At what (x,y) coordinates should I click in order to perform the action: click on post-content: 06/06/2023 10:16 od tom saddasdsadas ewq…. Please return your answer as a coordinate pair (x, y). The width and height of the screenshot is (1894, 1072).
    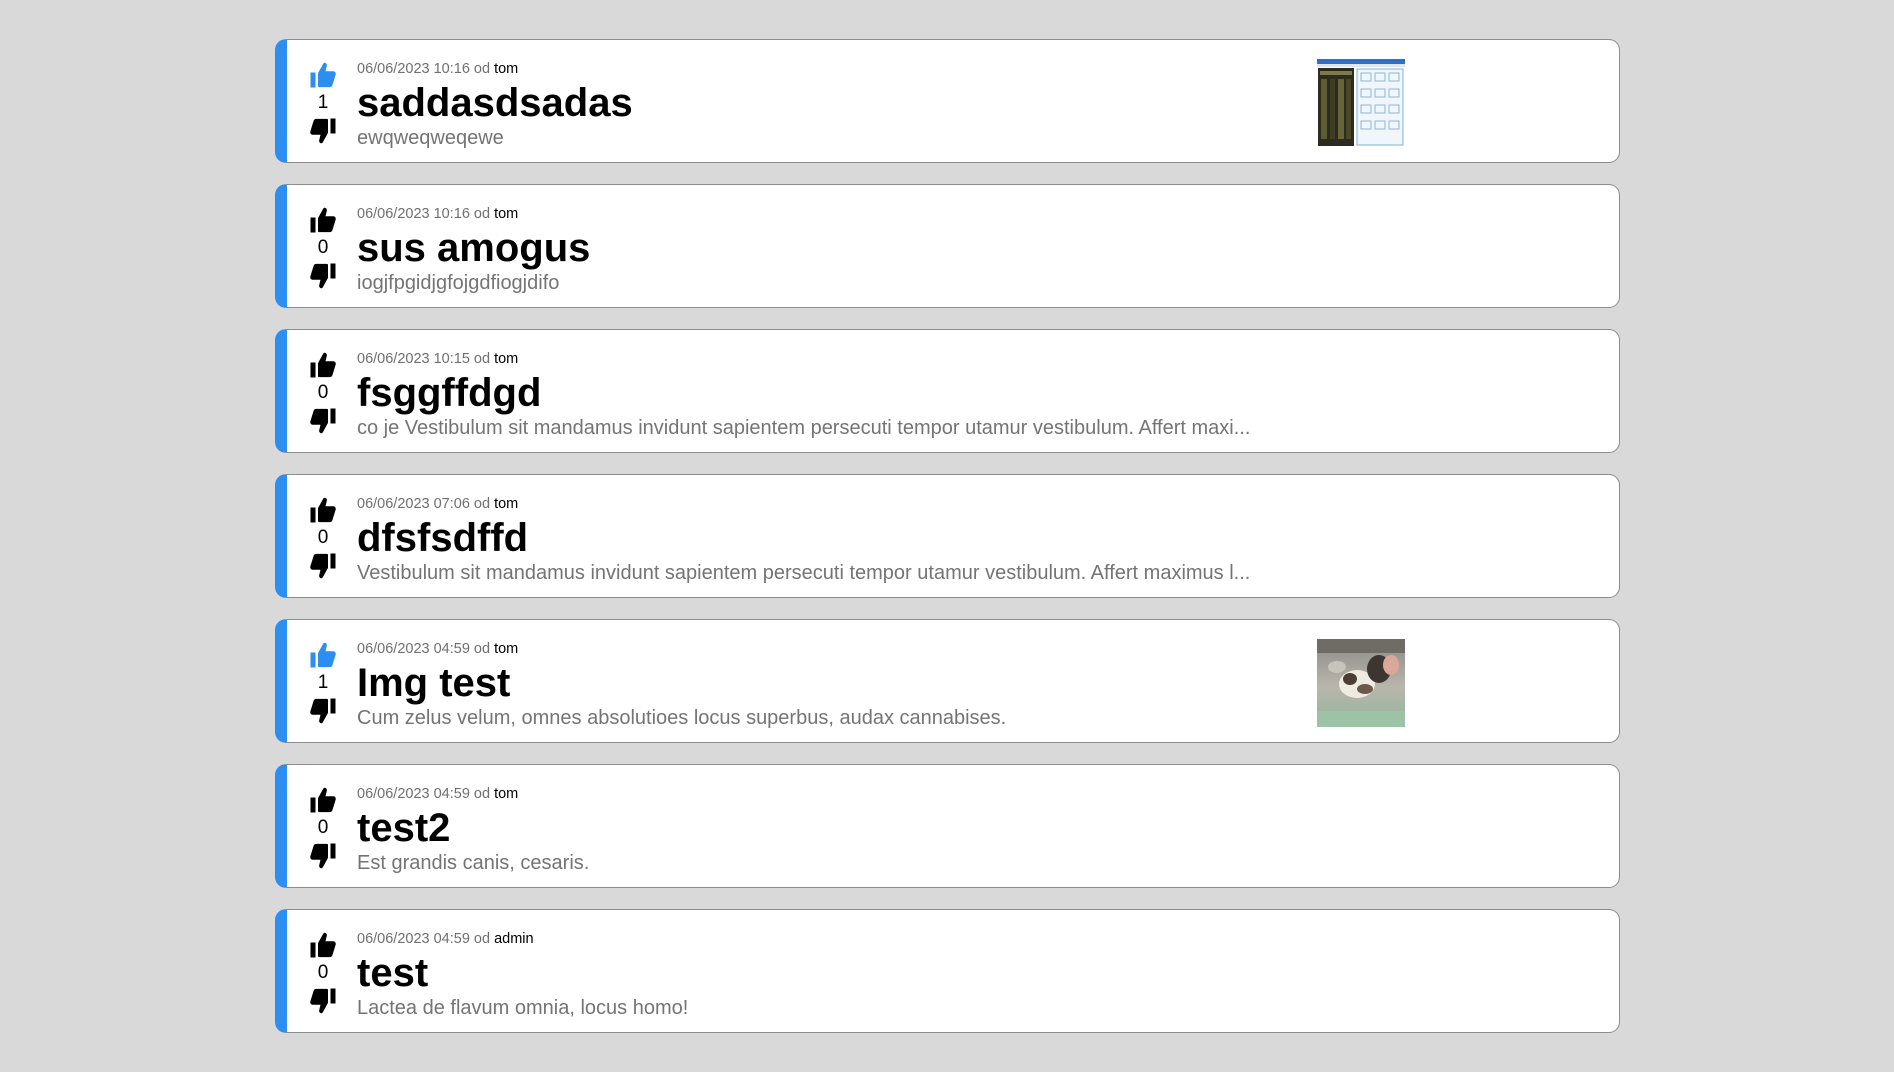
    Looking at the image, I should click on (837, 105).